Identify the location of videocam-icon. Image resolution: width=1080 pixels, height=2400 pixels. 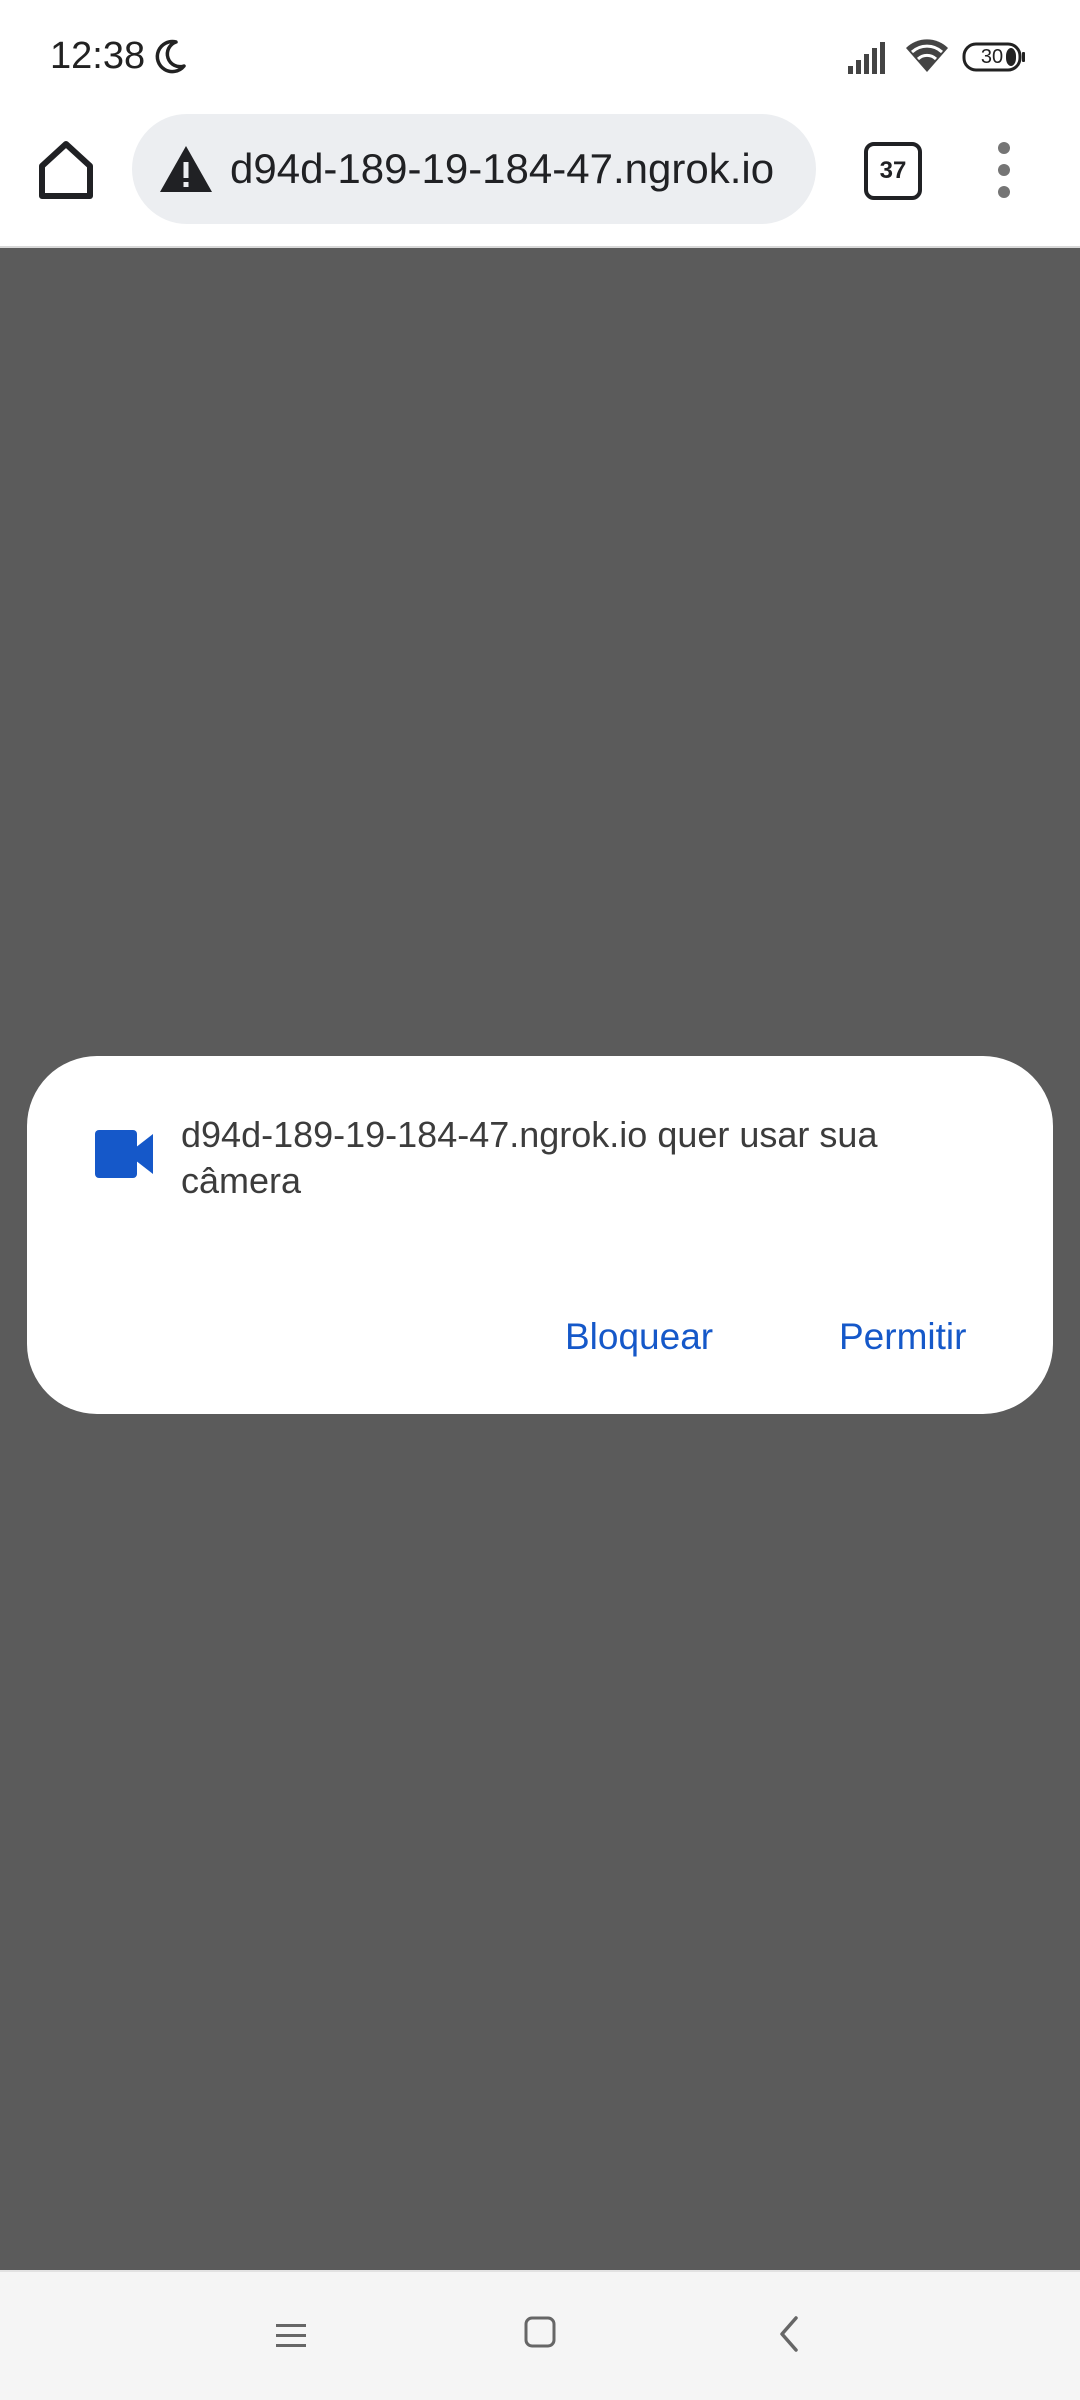
(124, 1154).